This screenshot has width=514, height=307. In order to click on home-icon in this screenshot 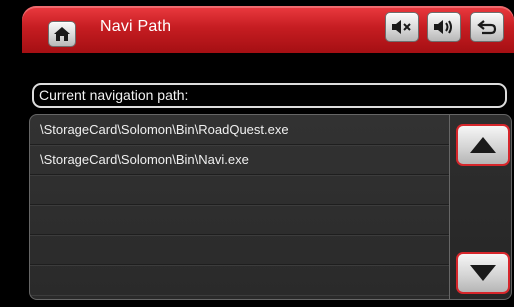, I will do `click(62, 34)`.